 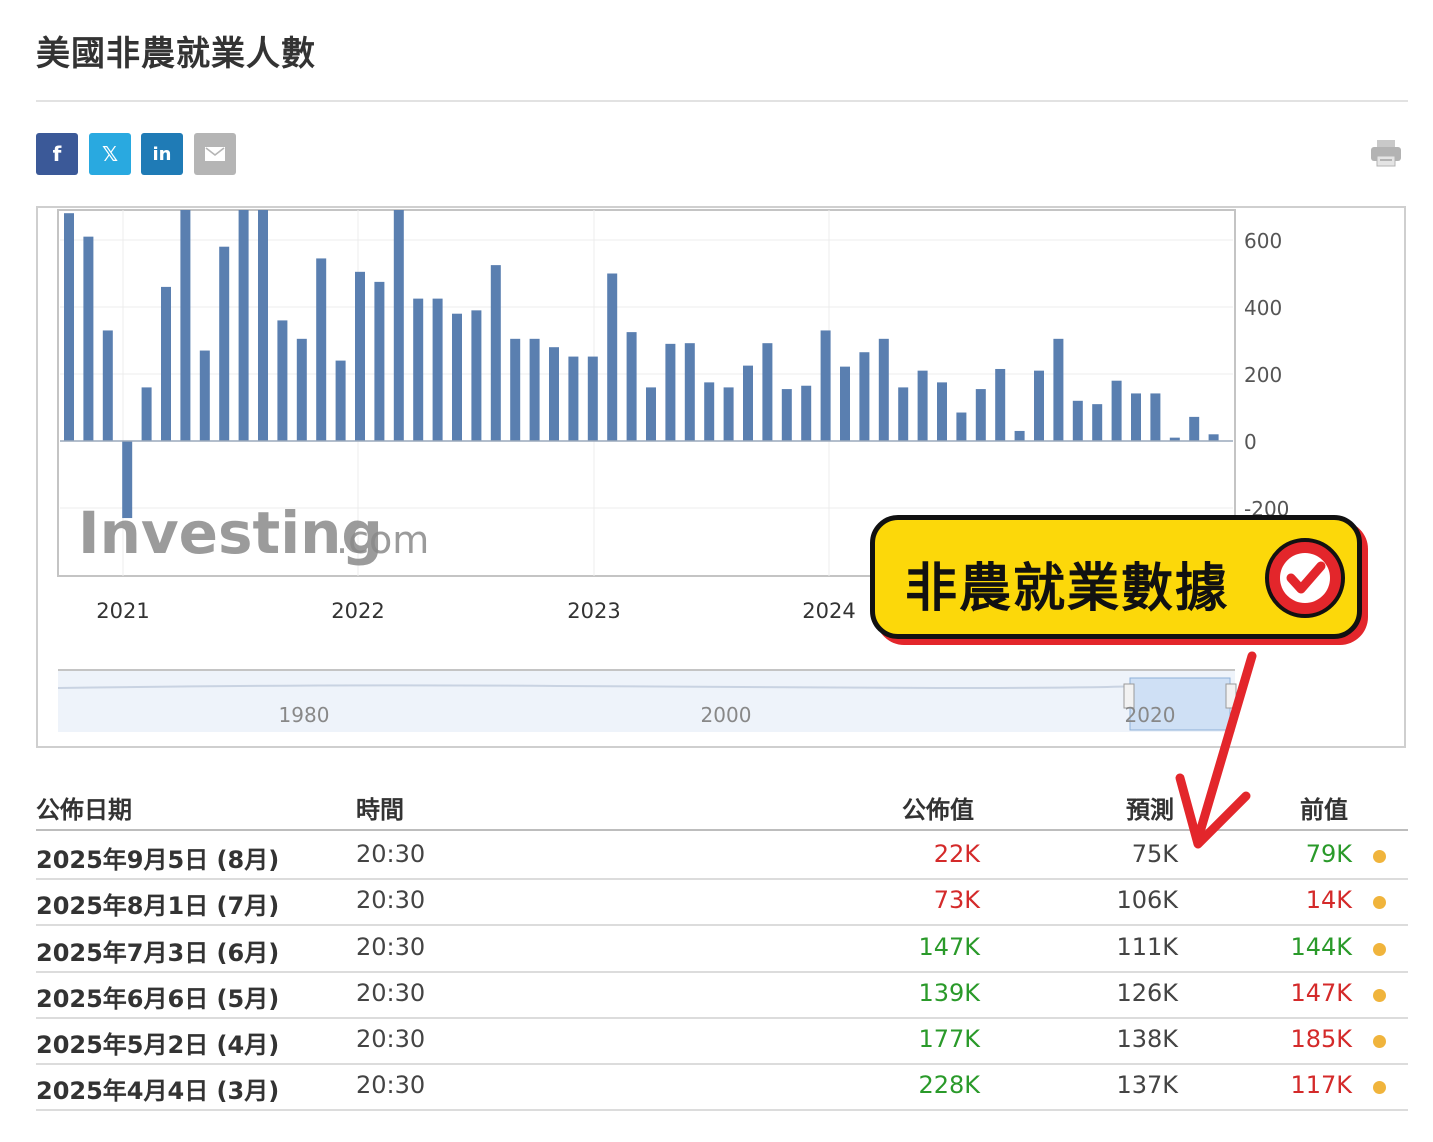 What do you see at coordinates (1147, 1085) in the screenshot?
I see `forecast-value-cell: 137K` at bounding box center [1147, 1085].